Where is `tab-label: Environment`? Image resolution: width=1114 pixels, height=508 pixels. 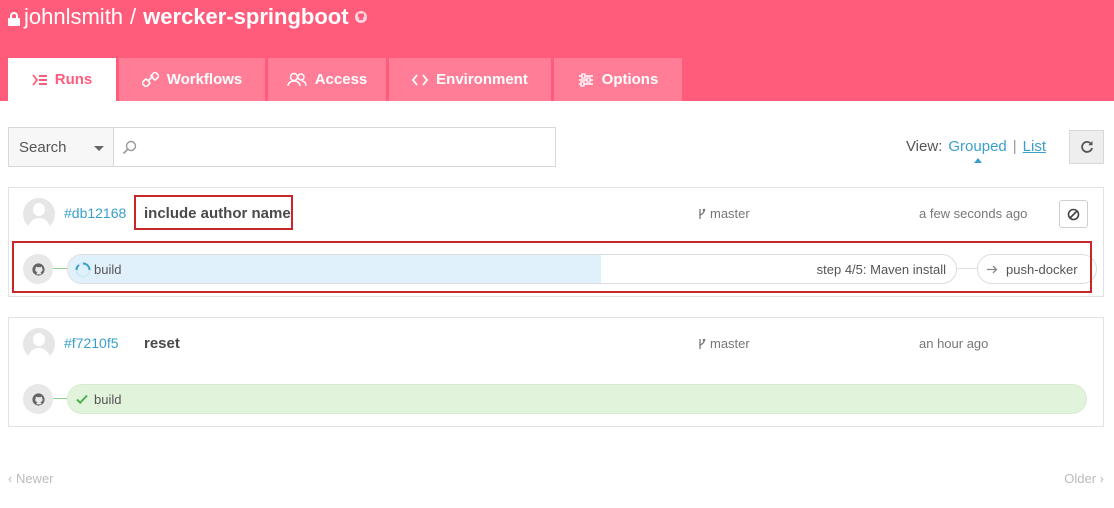
tab-label: Environment is located at coordinates (482, 79).